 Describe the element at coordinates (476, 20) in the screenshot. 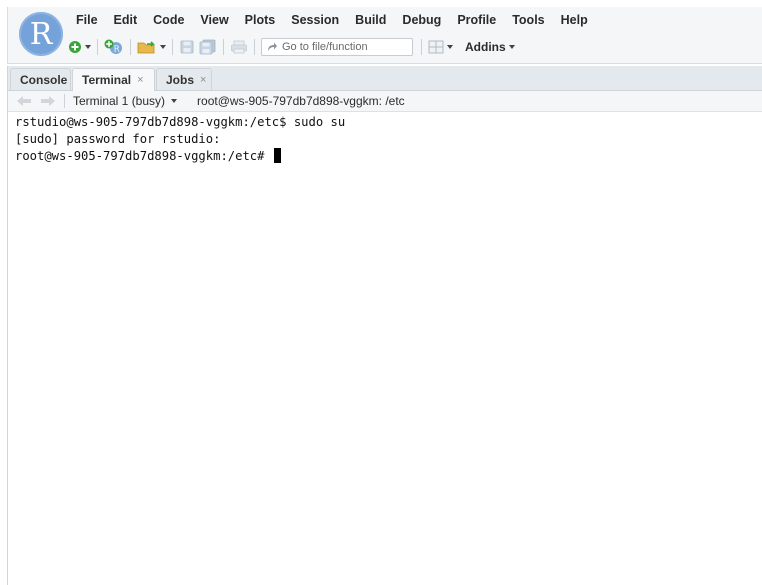

I see `menu-profile: Profile` at that location.